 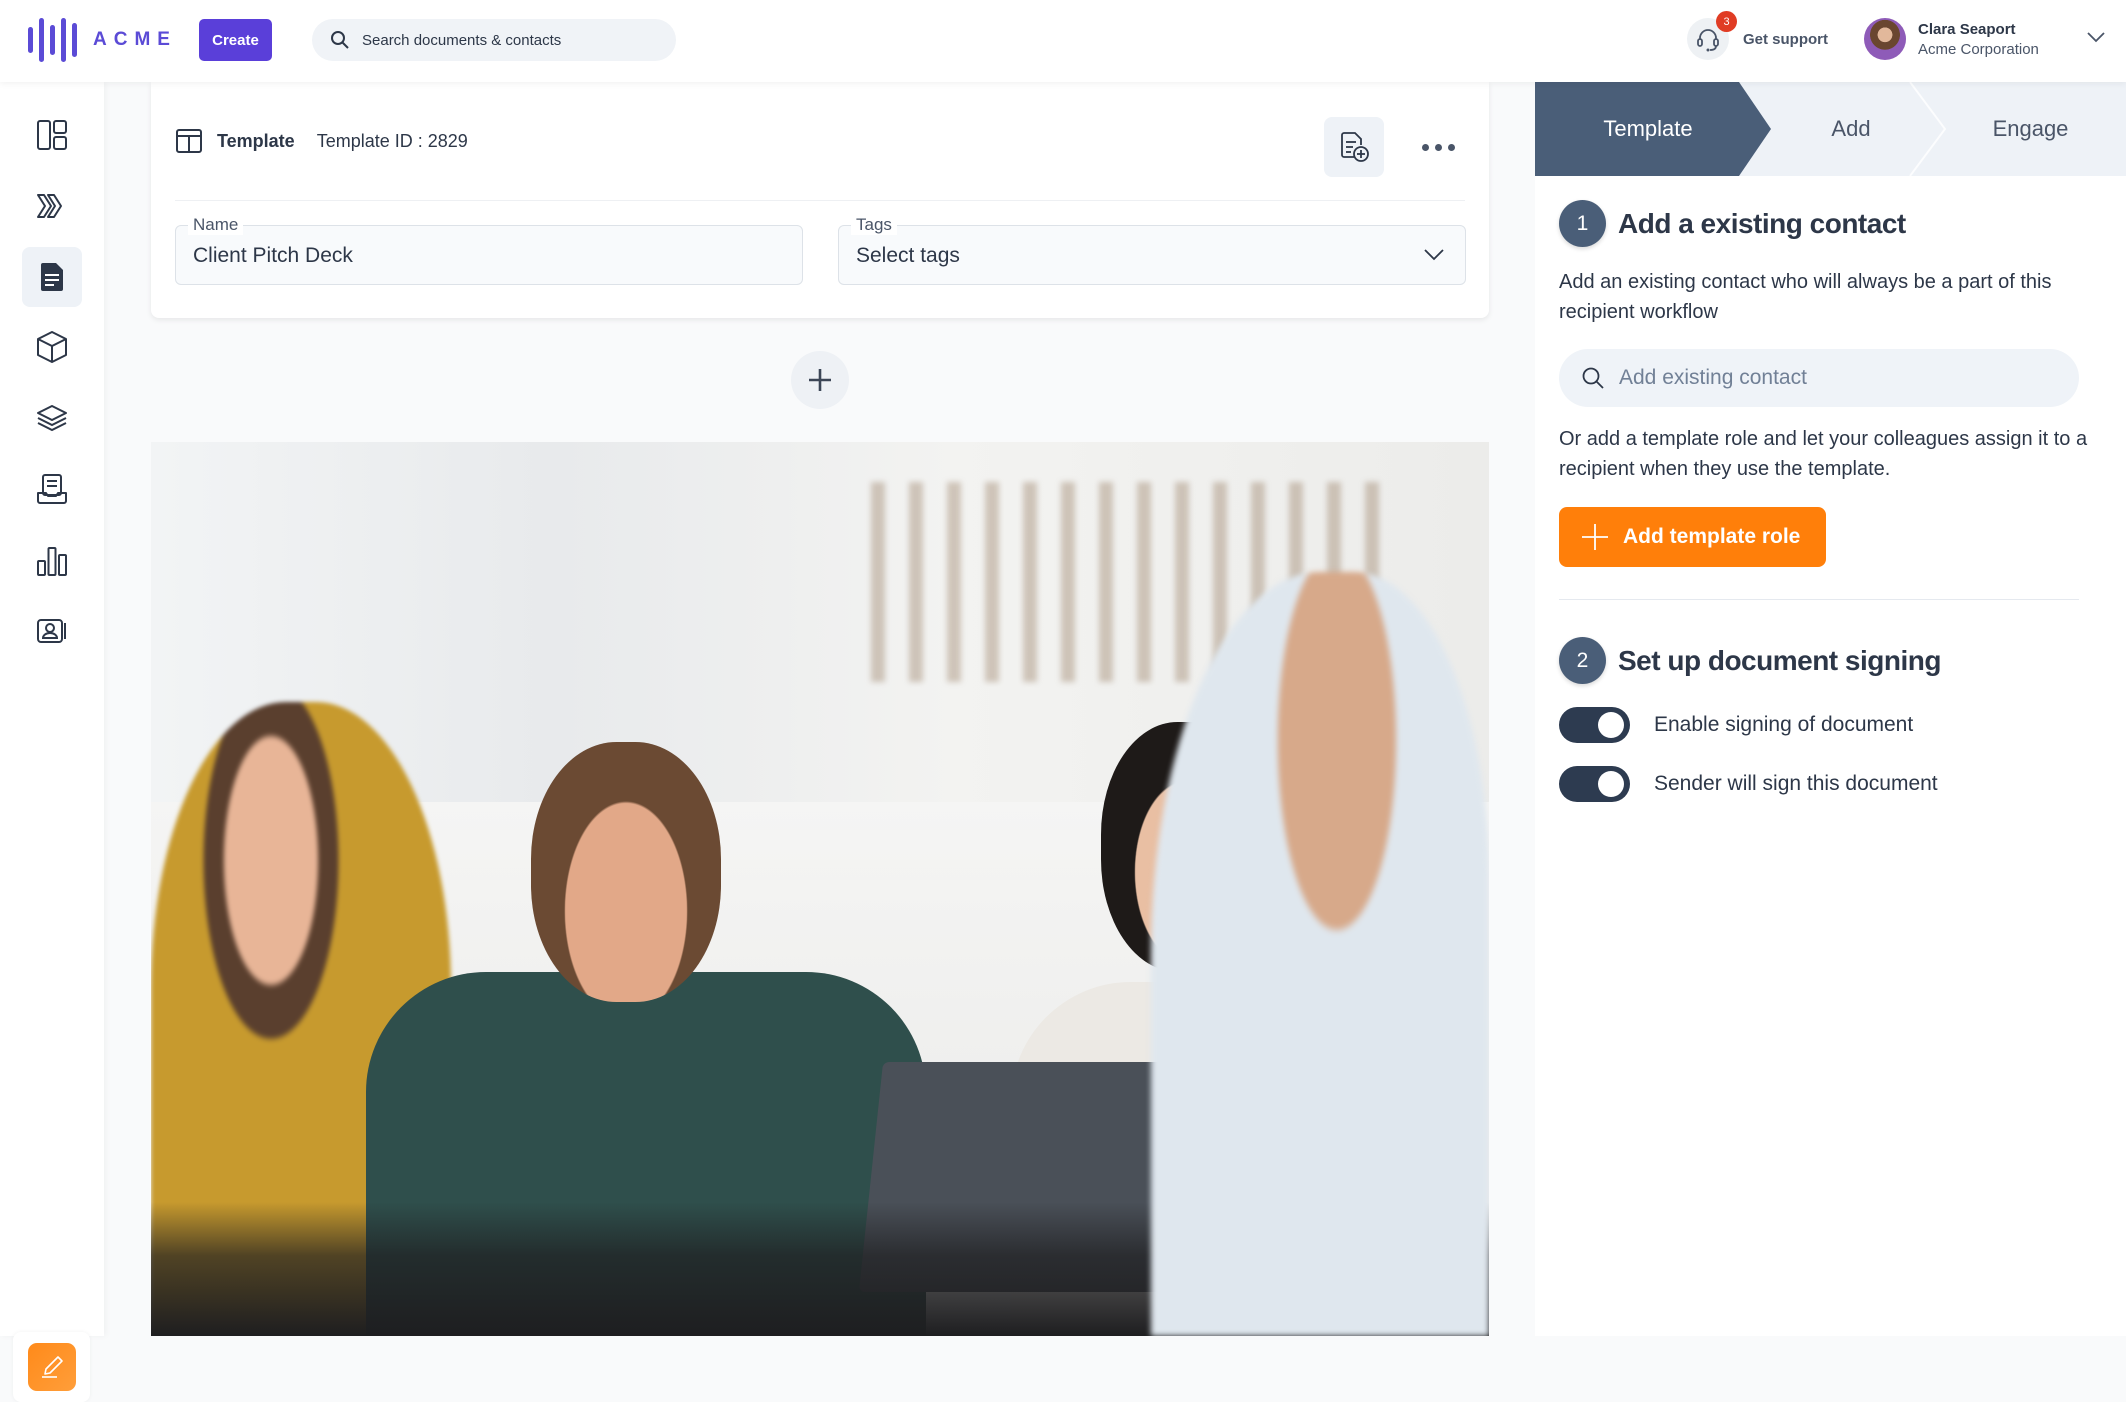 I want to click on user-menu: Clara Seaport Acme Corporation, so click(x=1951, y=39).